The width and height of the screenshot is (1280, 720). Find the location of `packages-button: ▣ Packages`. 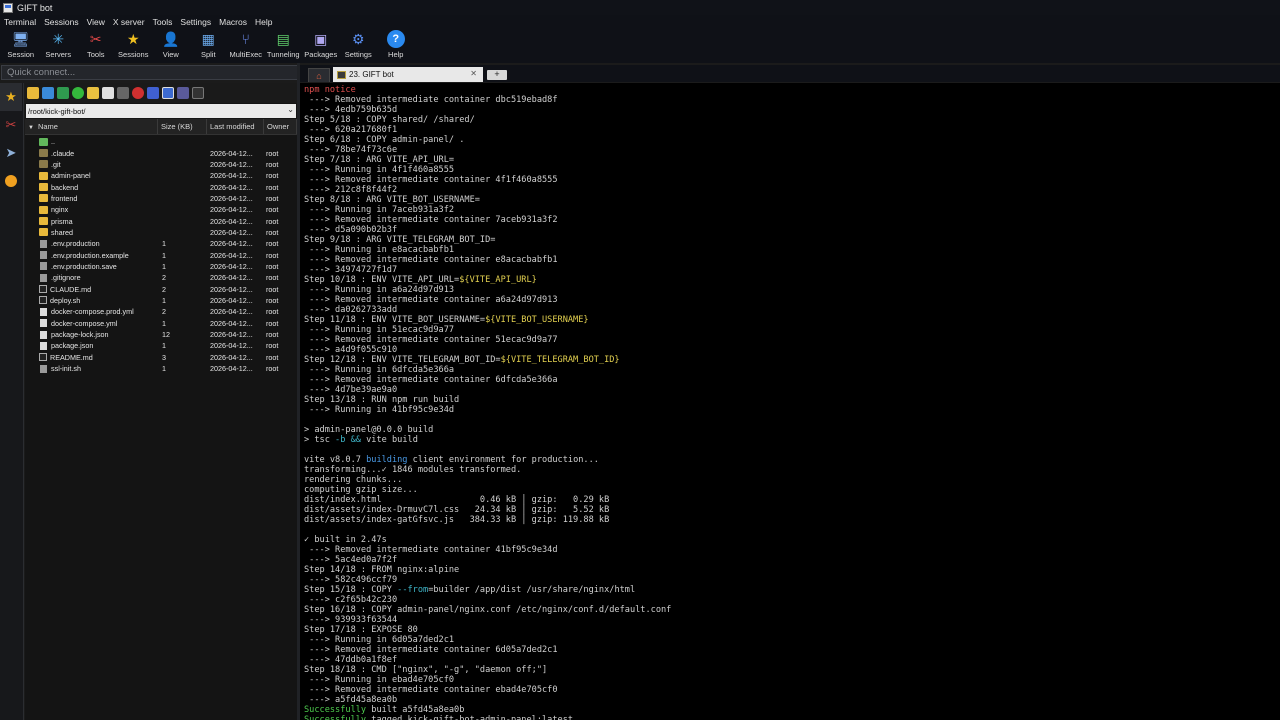

packages-button: ▣ Packages is located at coordinates (321, 45).